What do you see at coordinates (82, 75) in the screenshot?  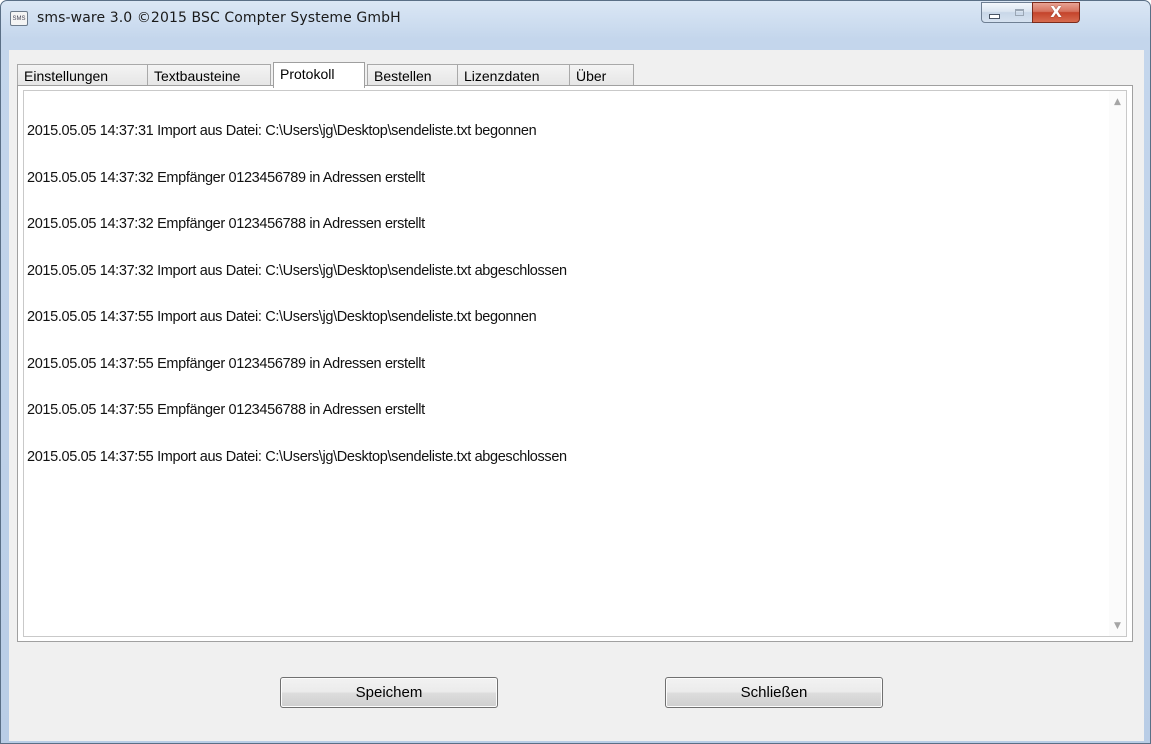 I see `tab-einstellungen: Einstellungen` at bounding box center [82, 75].